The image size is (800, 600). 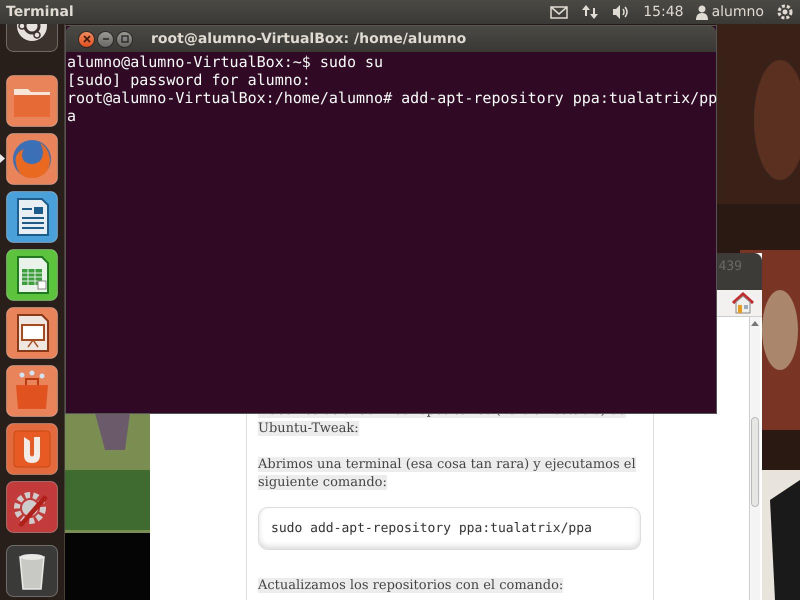 What do you see at coordinates (449, 528) in the screenshot?
I see `code-block: sudo add-apt-repository ppa:tualatrix/ppa` at bounding box center [449, 528].